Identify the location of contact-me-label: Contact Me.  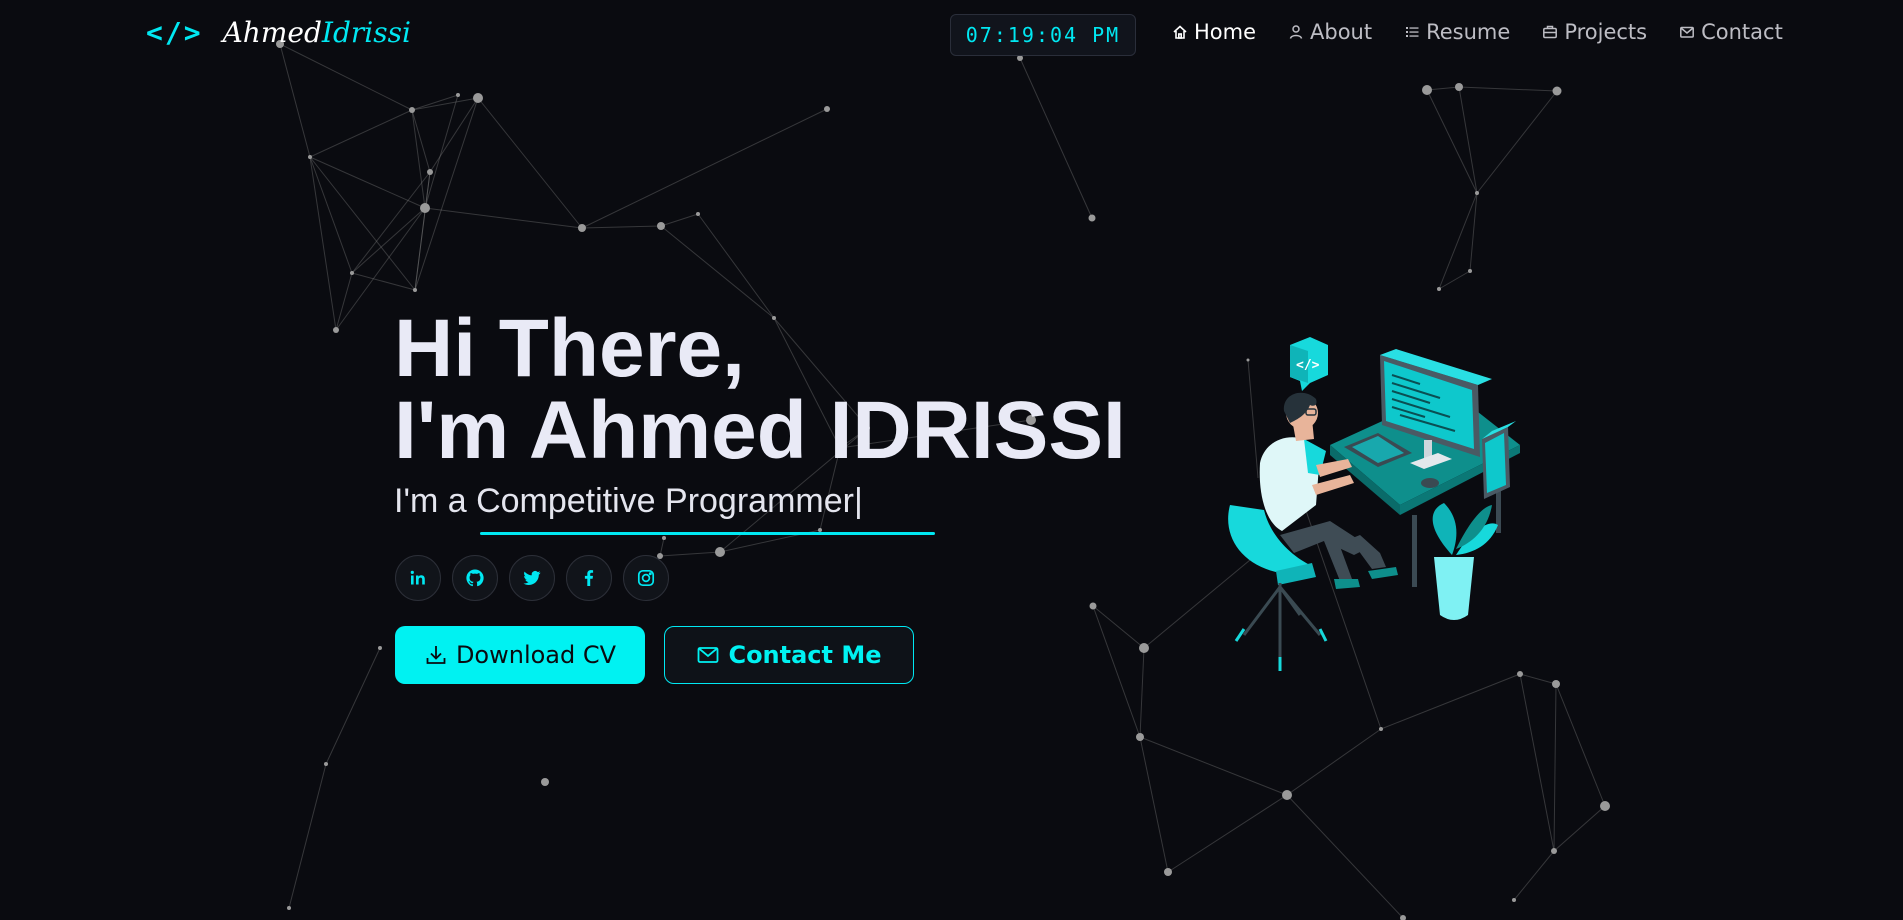
(805, 655).